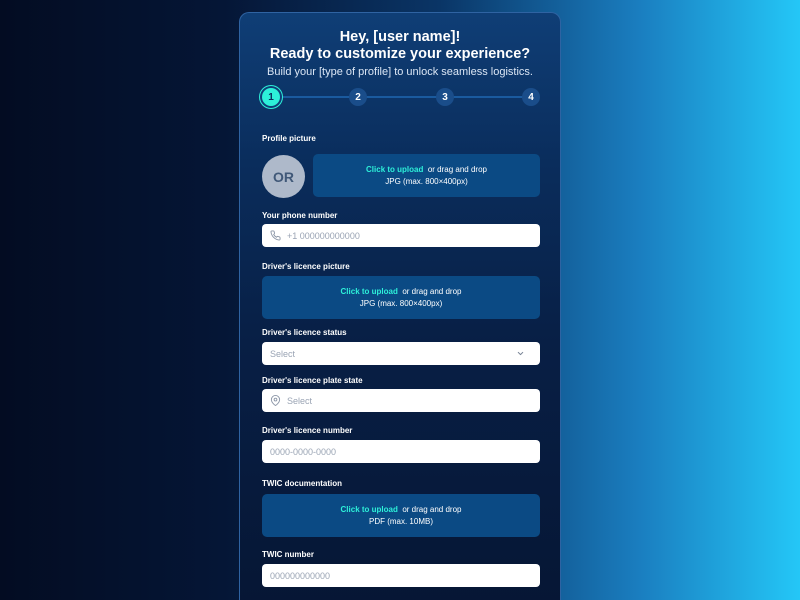 This screenshot has height=600, width=800. Describe the element at coordinates (401, 451) in the screenshot. I see `licence-number-input: 0000-0000-0000` at that location.